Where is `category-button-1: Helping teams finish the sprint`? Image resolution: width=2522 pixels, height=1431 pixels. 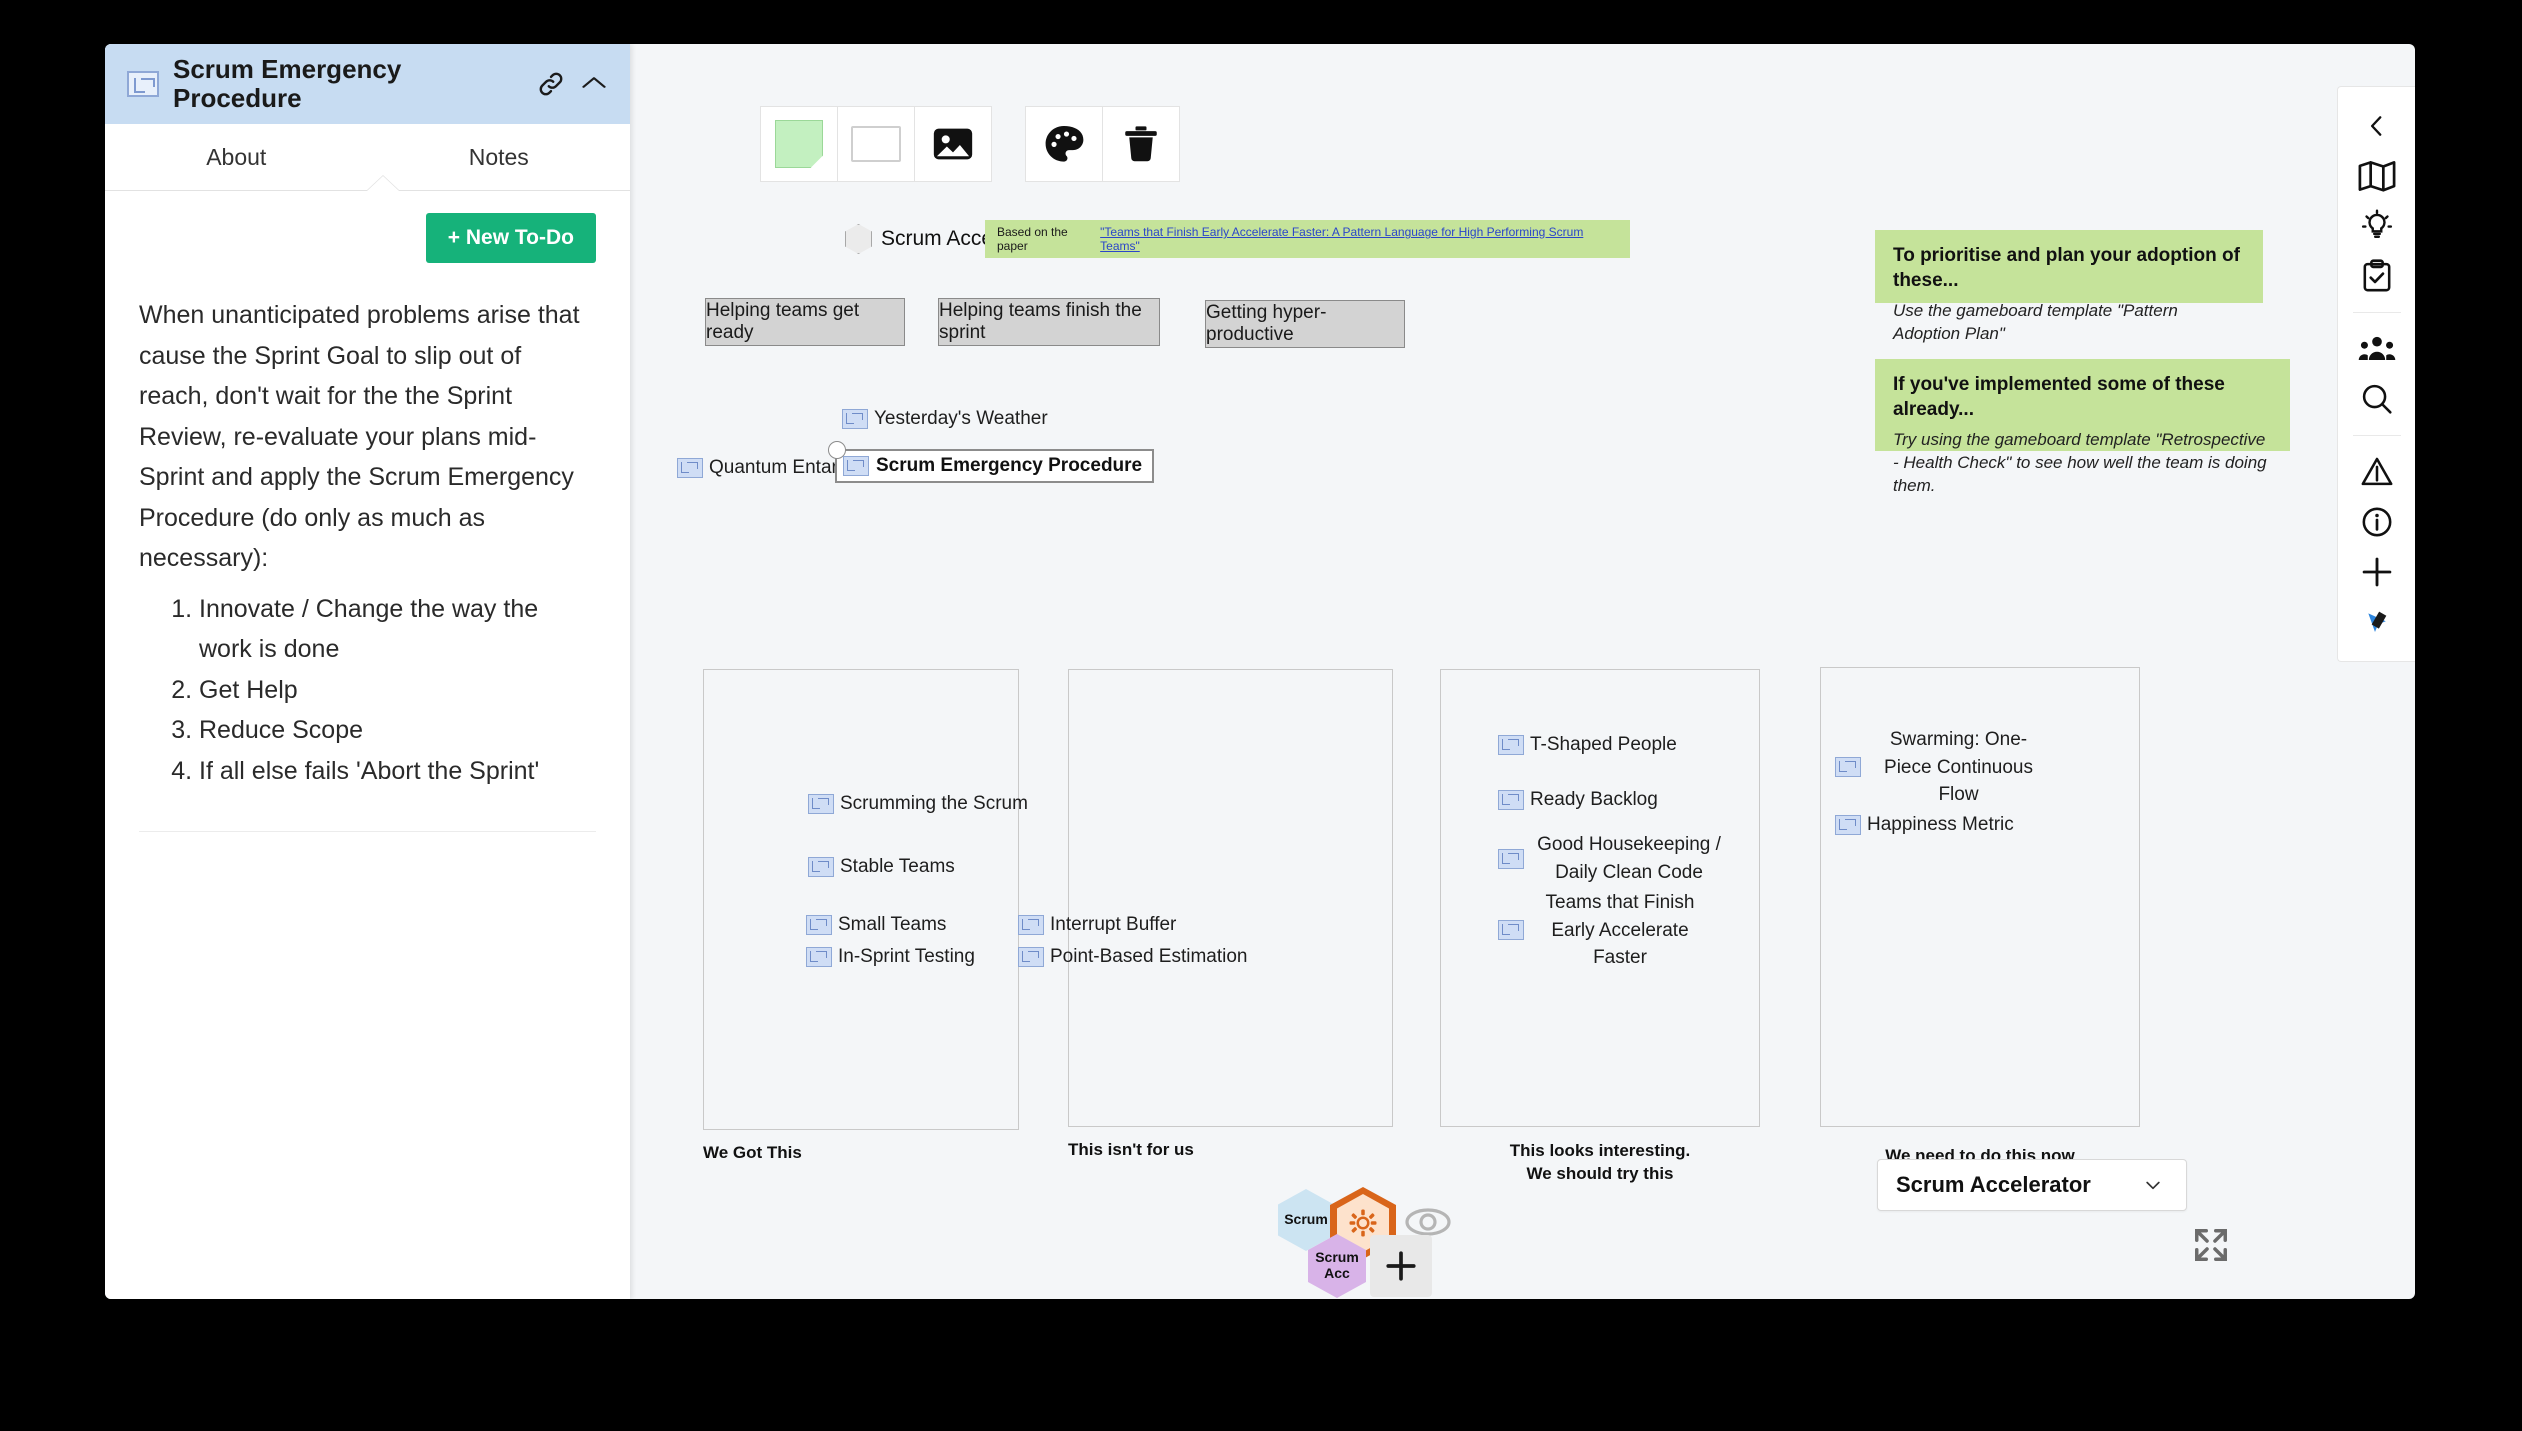
category-button-1: Helping teams finish the sprint is located at coordinates (1049, 322).